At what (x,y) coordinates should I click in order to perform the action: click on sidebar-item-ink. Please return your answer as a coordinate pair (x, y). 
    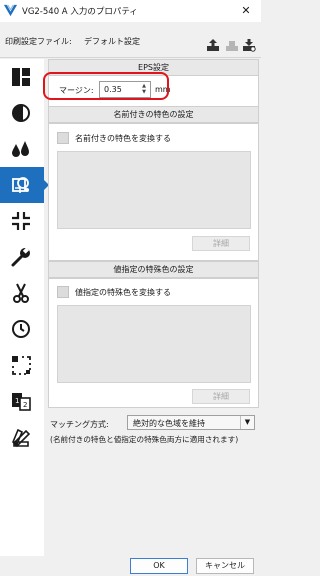
    Looking at the image, I should click on (22, 149).